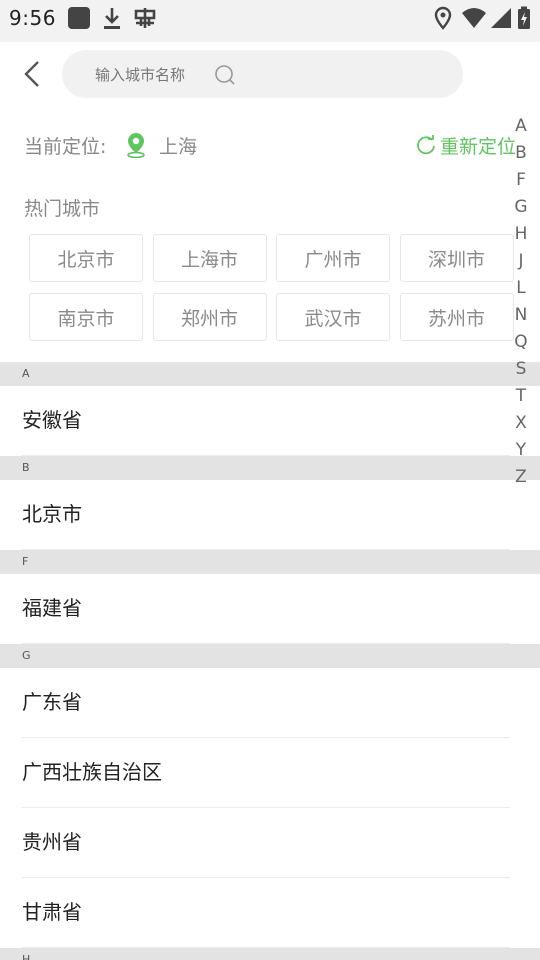 The height and width of the screenshot is (960, 540). I want to click on hot-city-button: 北京市, so click(86, 258).